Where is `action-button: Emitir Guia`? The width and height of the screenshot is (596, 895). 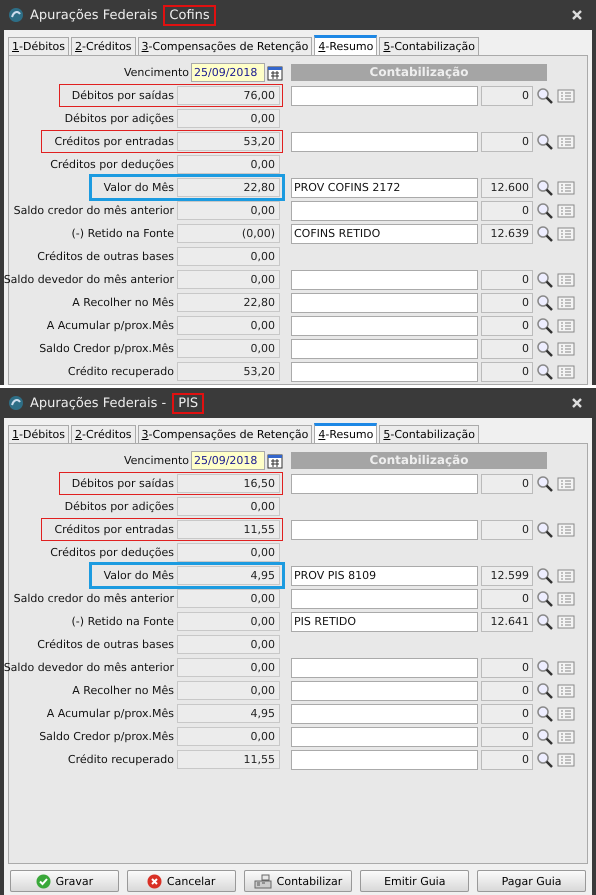
action-button: Emitir Guia is located at coordinates (415, 881).